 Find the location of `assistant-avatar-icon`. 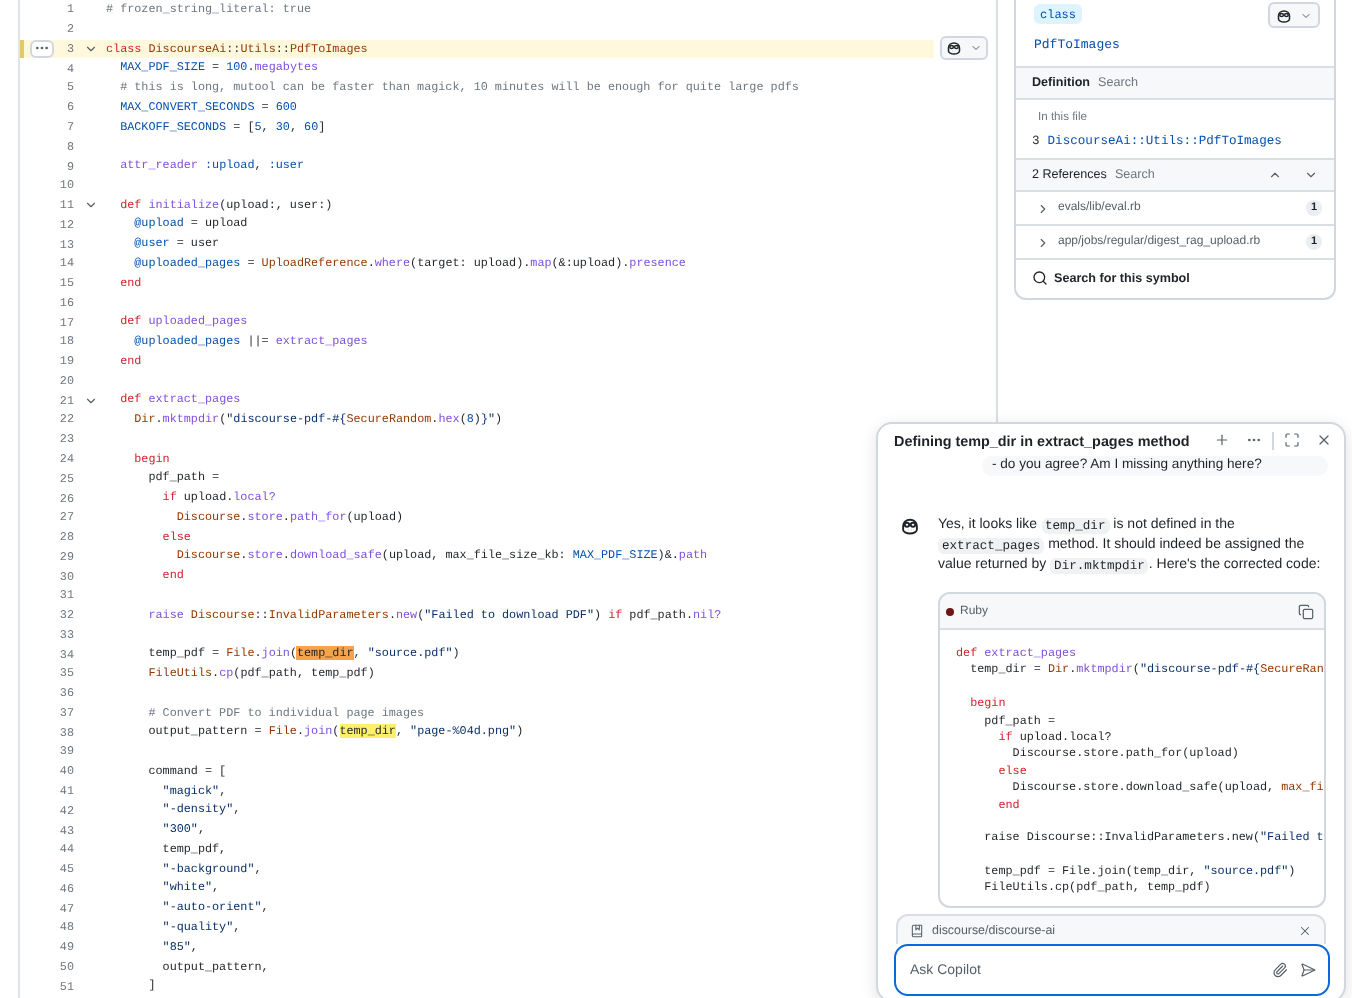

assistant-avatar-icon is located at coordinates (910, 526).